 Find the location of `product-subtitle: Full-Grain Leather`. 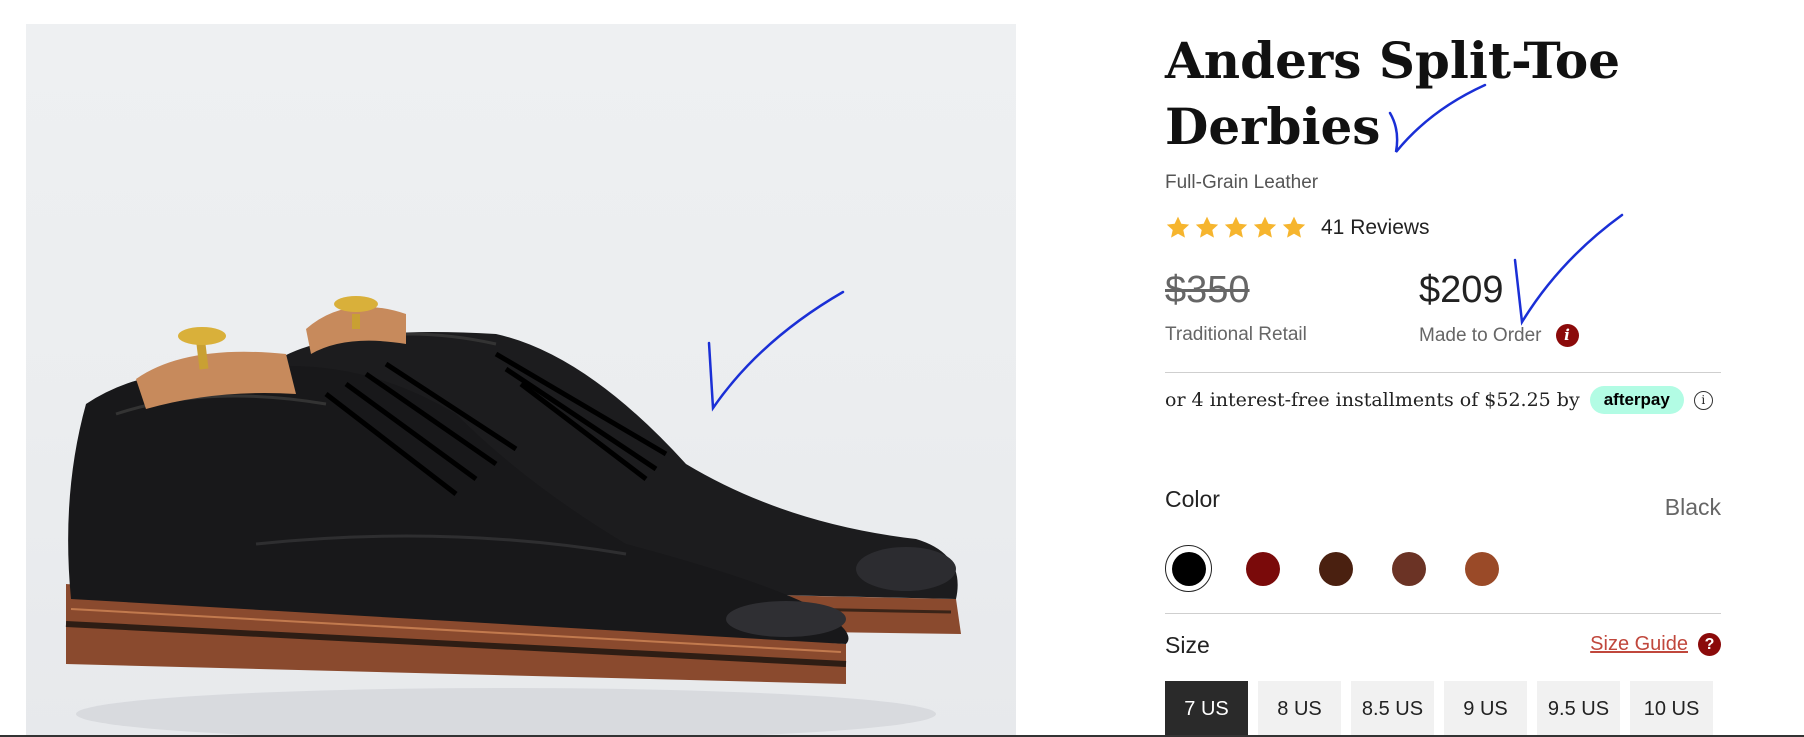

product-subtitle: Full-Grain Leather is located at coordinates (1242, 182).